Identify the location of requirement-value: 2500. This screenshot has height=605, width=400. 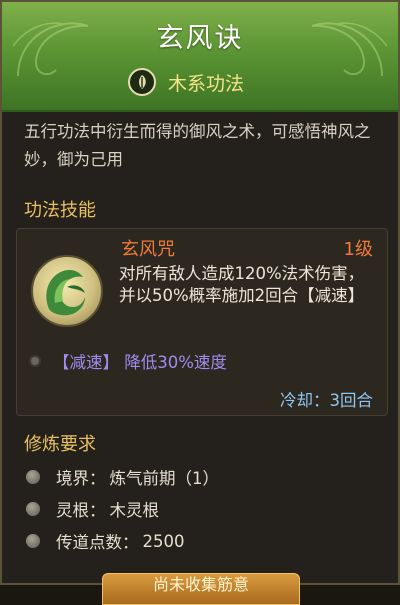
(163, 541).